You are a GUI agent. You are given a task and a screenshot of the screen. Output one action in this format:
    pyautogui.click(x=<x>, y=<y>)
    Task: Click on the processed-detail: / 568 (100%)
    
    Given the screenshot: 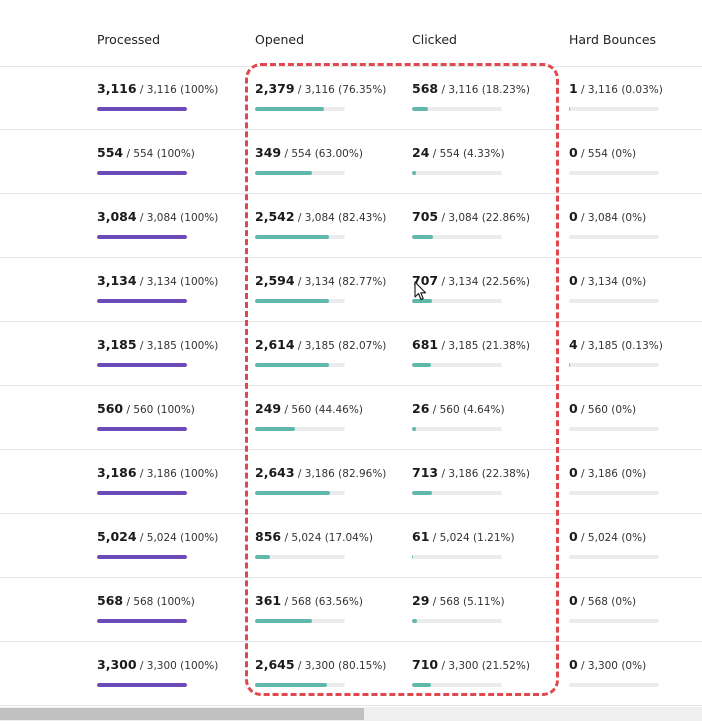 What is the action you would take?
    pyautogui.click(x=160, y=602)
    